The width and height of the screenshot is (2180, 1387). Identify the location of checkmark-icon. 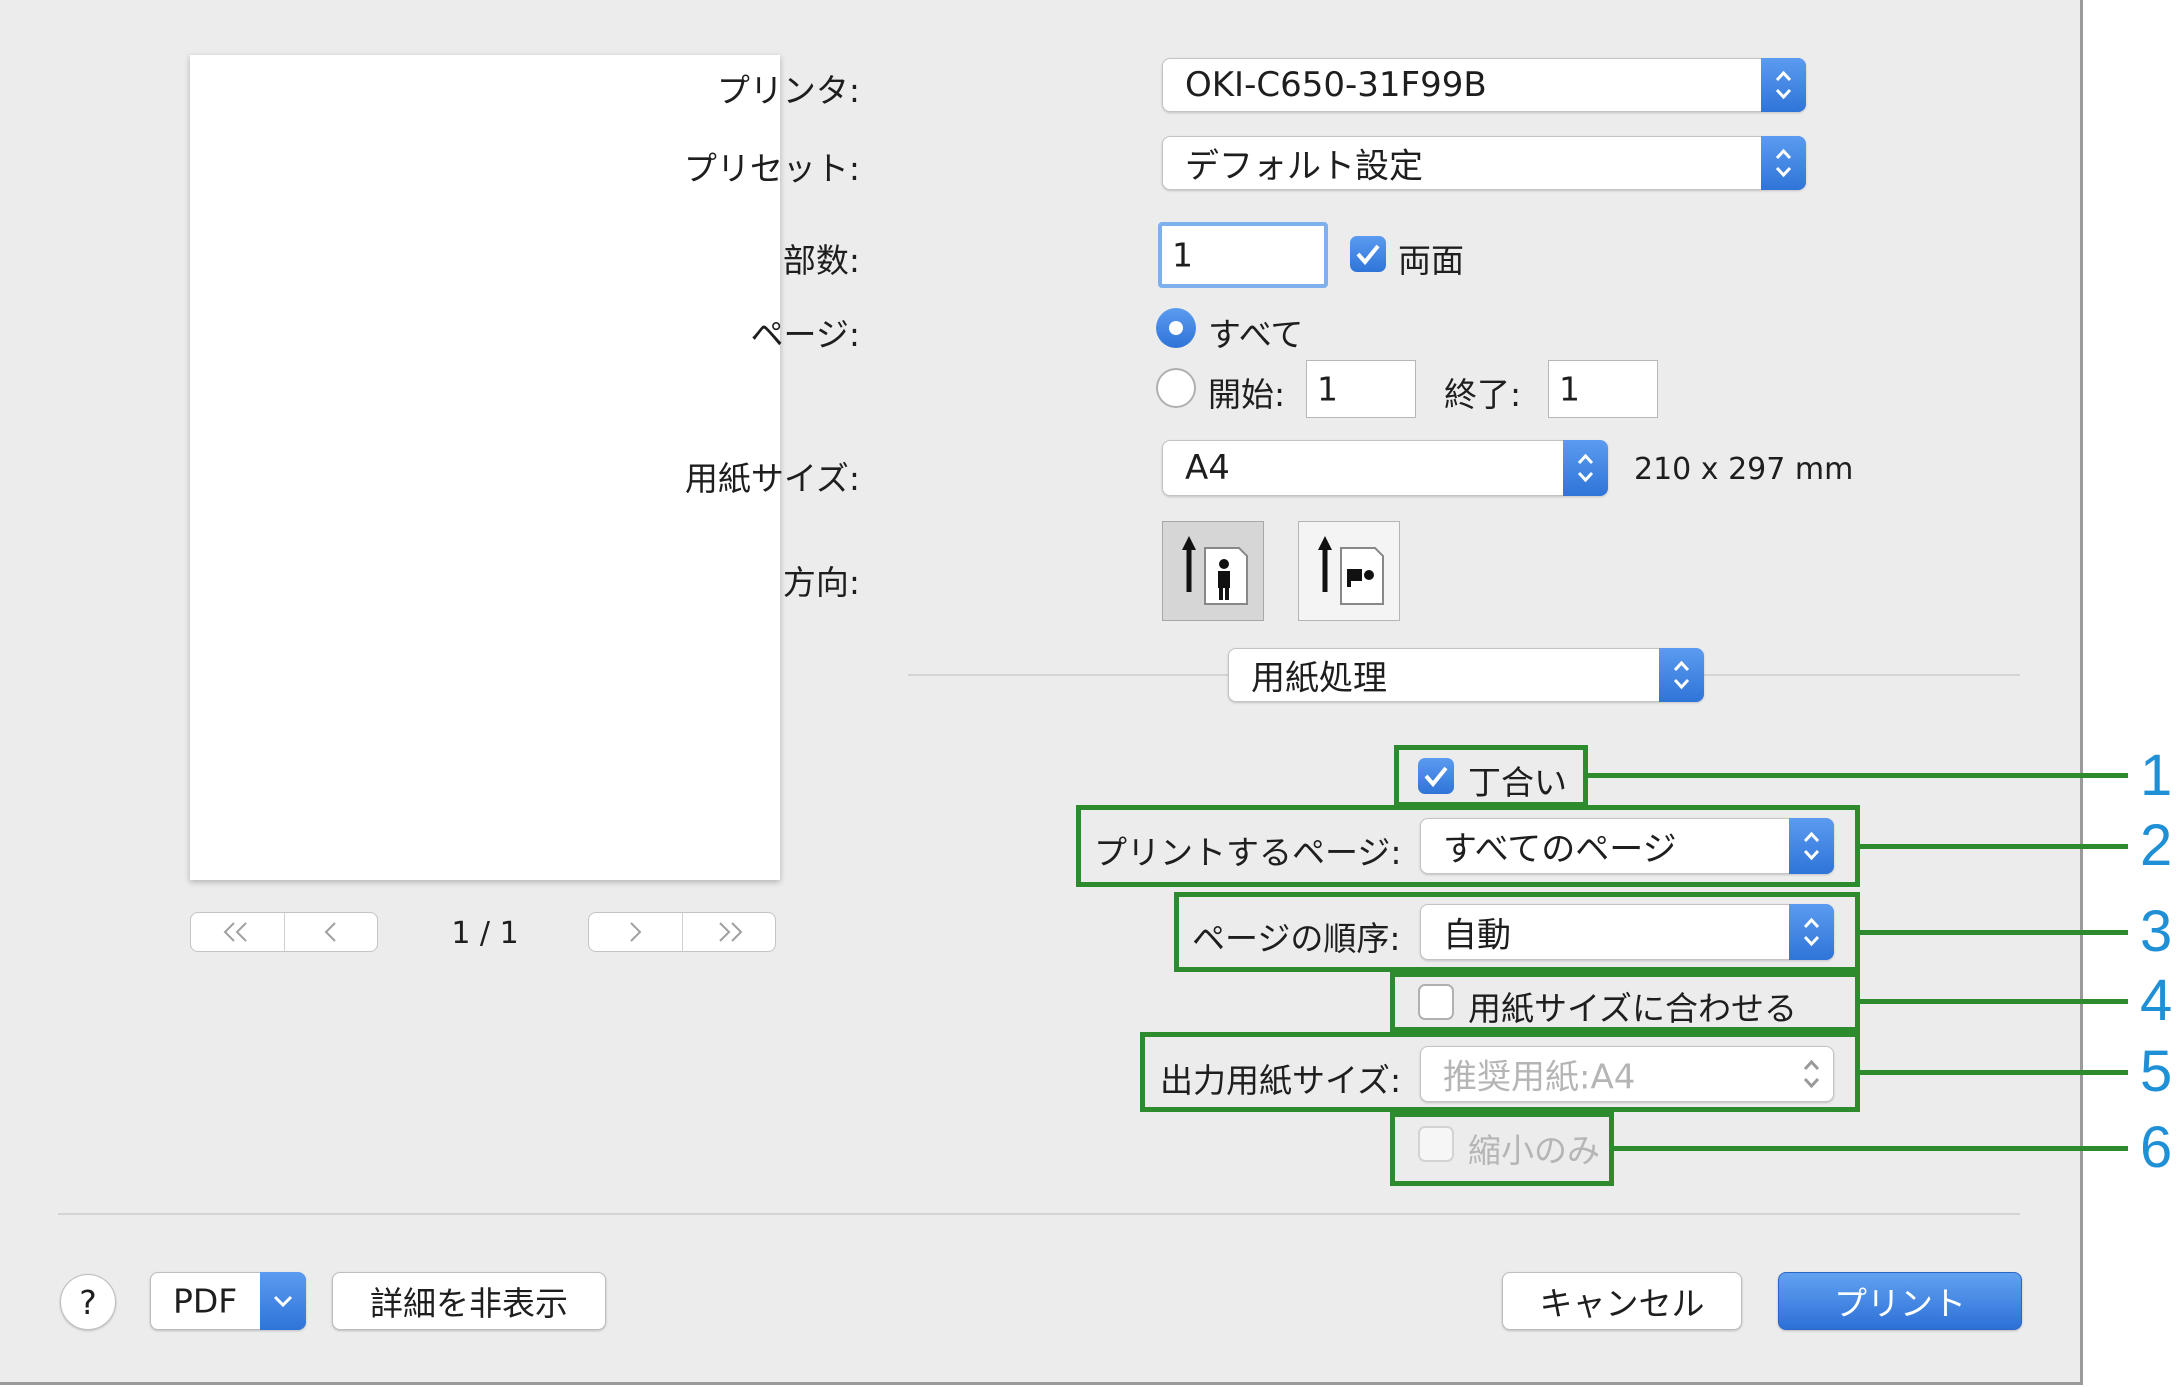
(1368, 255).